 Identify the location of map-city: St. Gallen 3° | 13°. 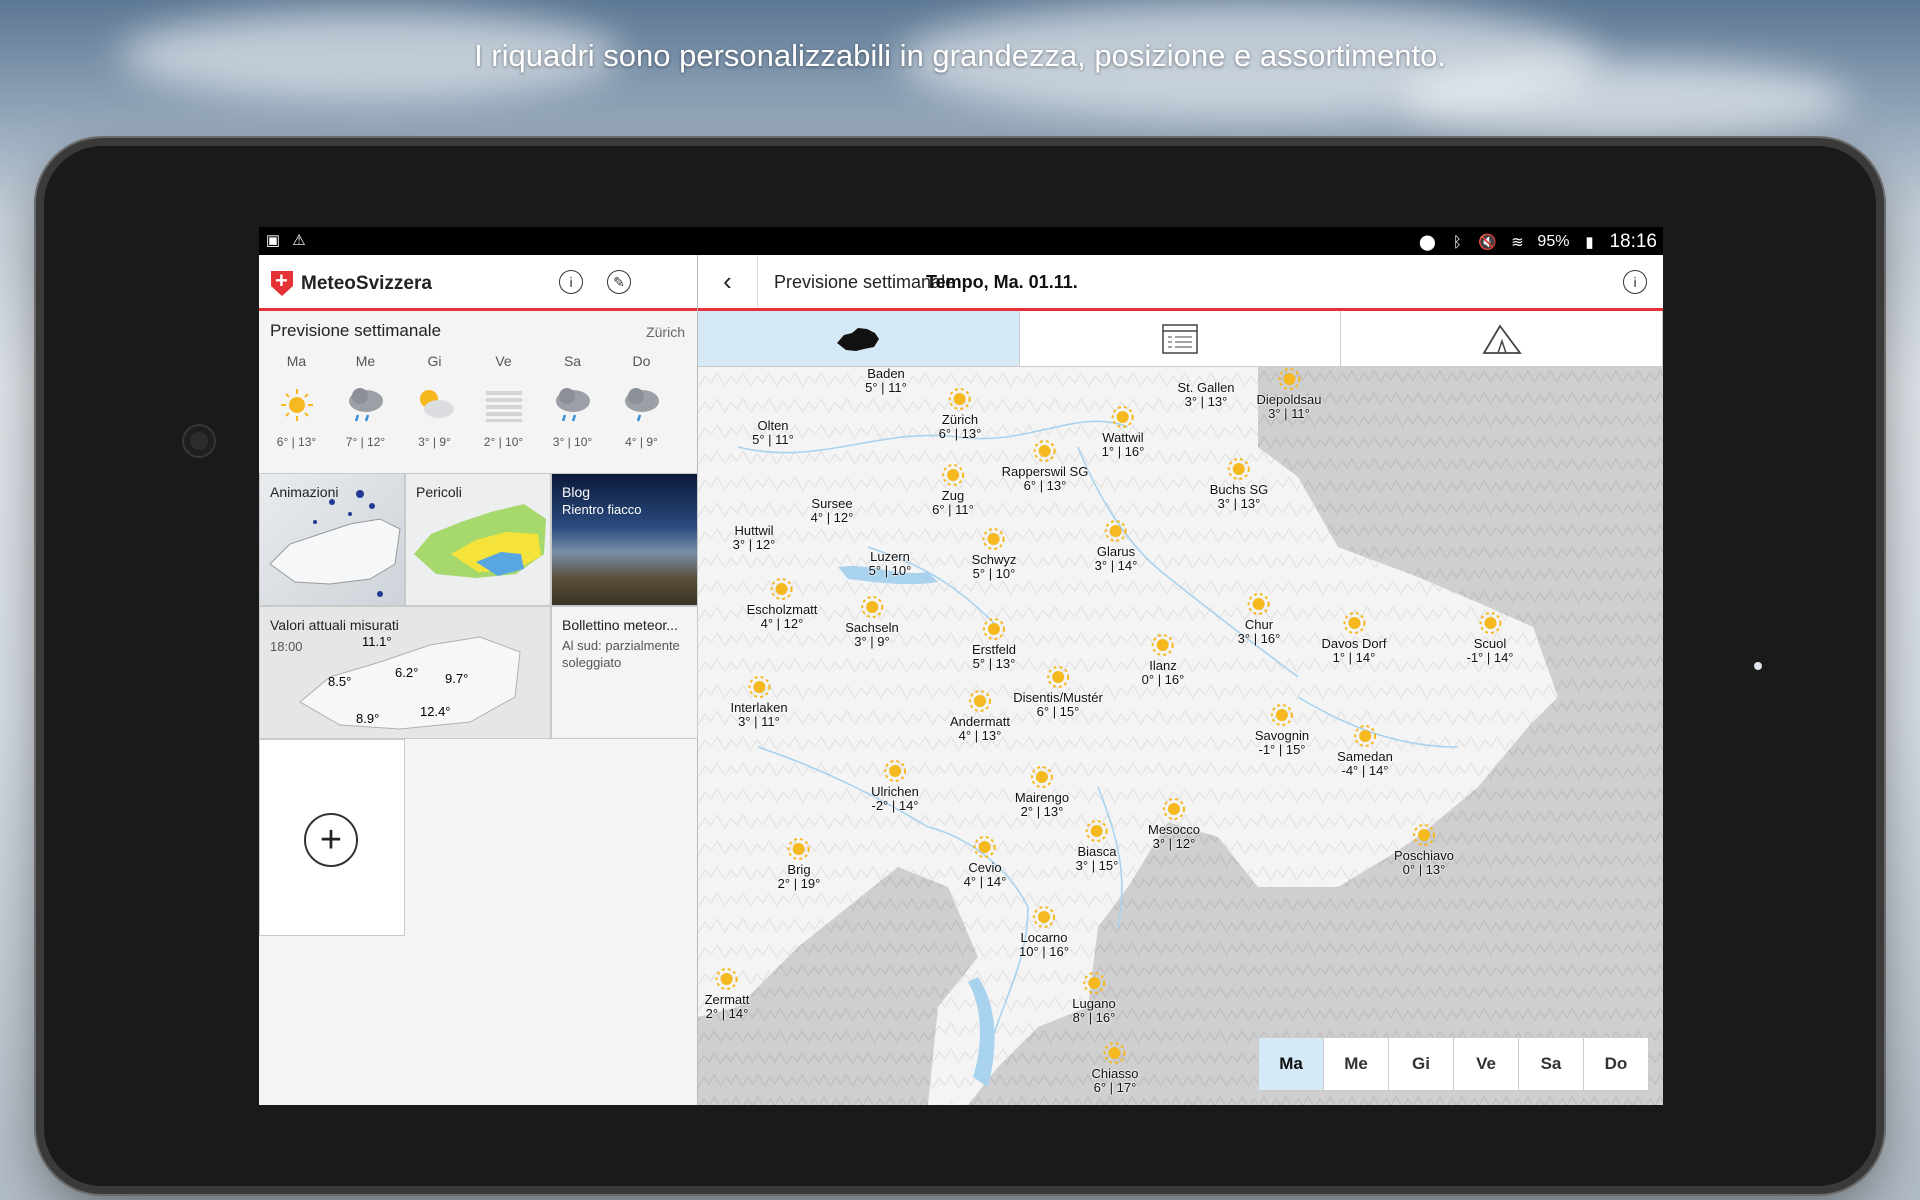
(1205, 395).